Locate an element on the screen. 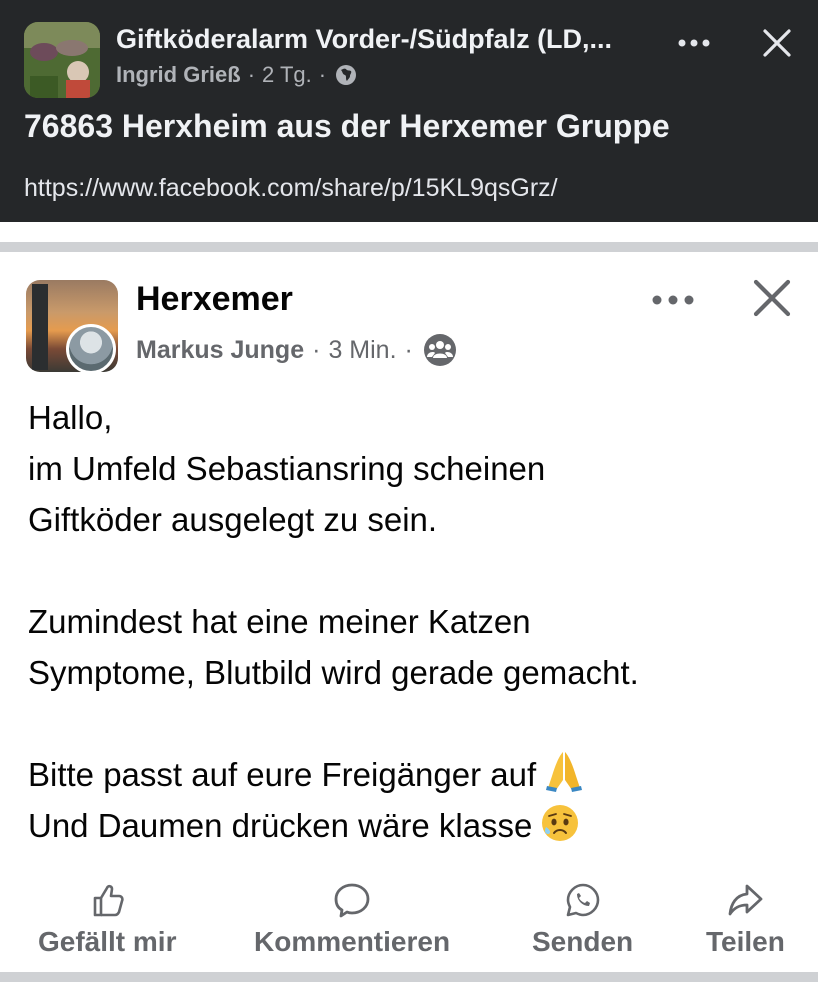 This screenshot has height=1000, width=818. post-line: Zumindest hat eine meiner Katzen is located at coordinates (279, 621).